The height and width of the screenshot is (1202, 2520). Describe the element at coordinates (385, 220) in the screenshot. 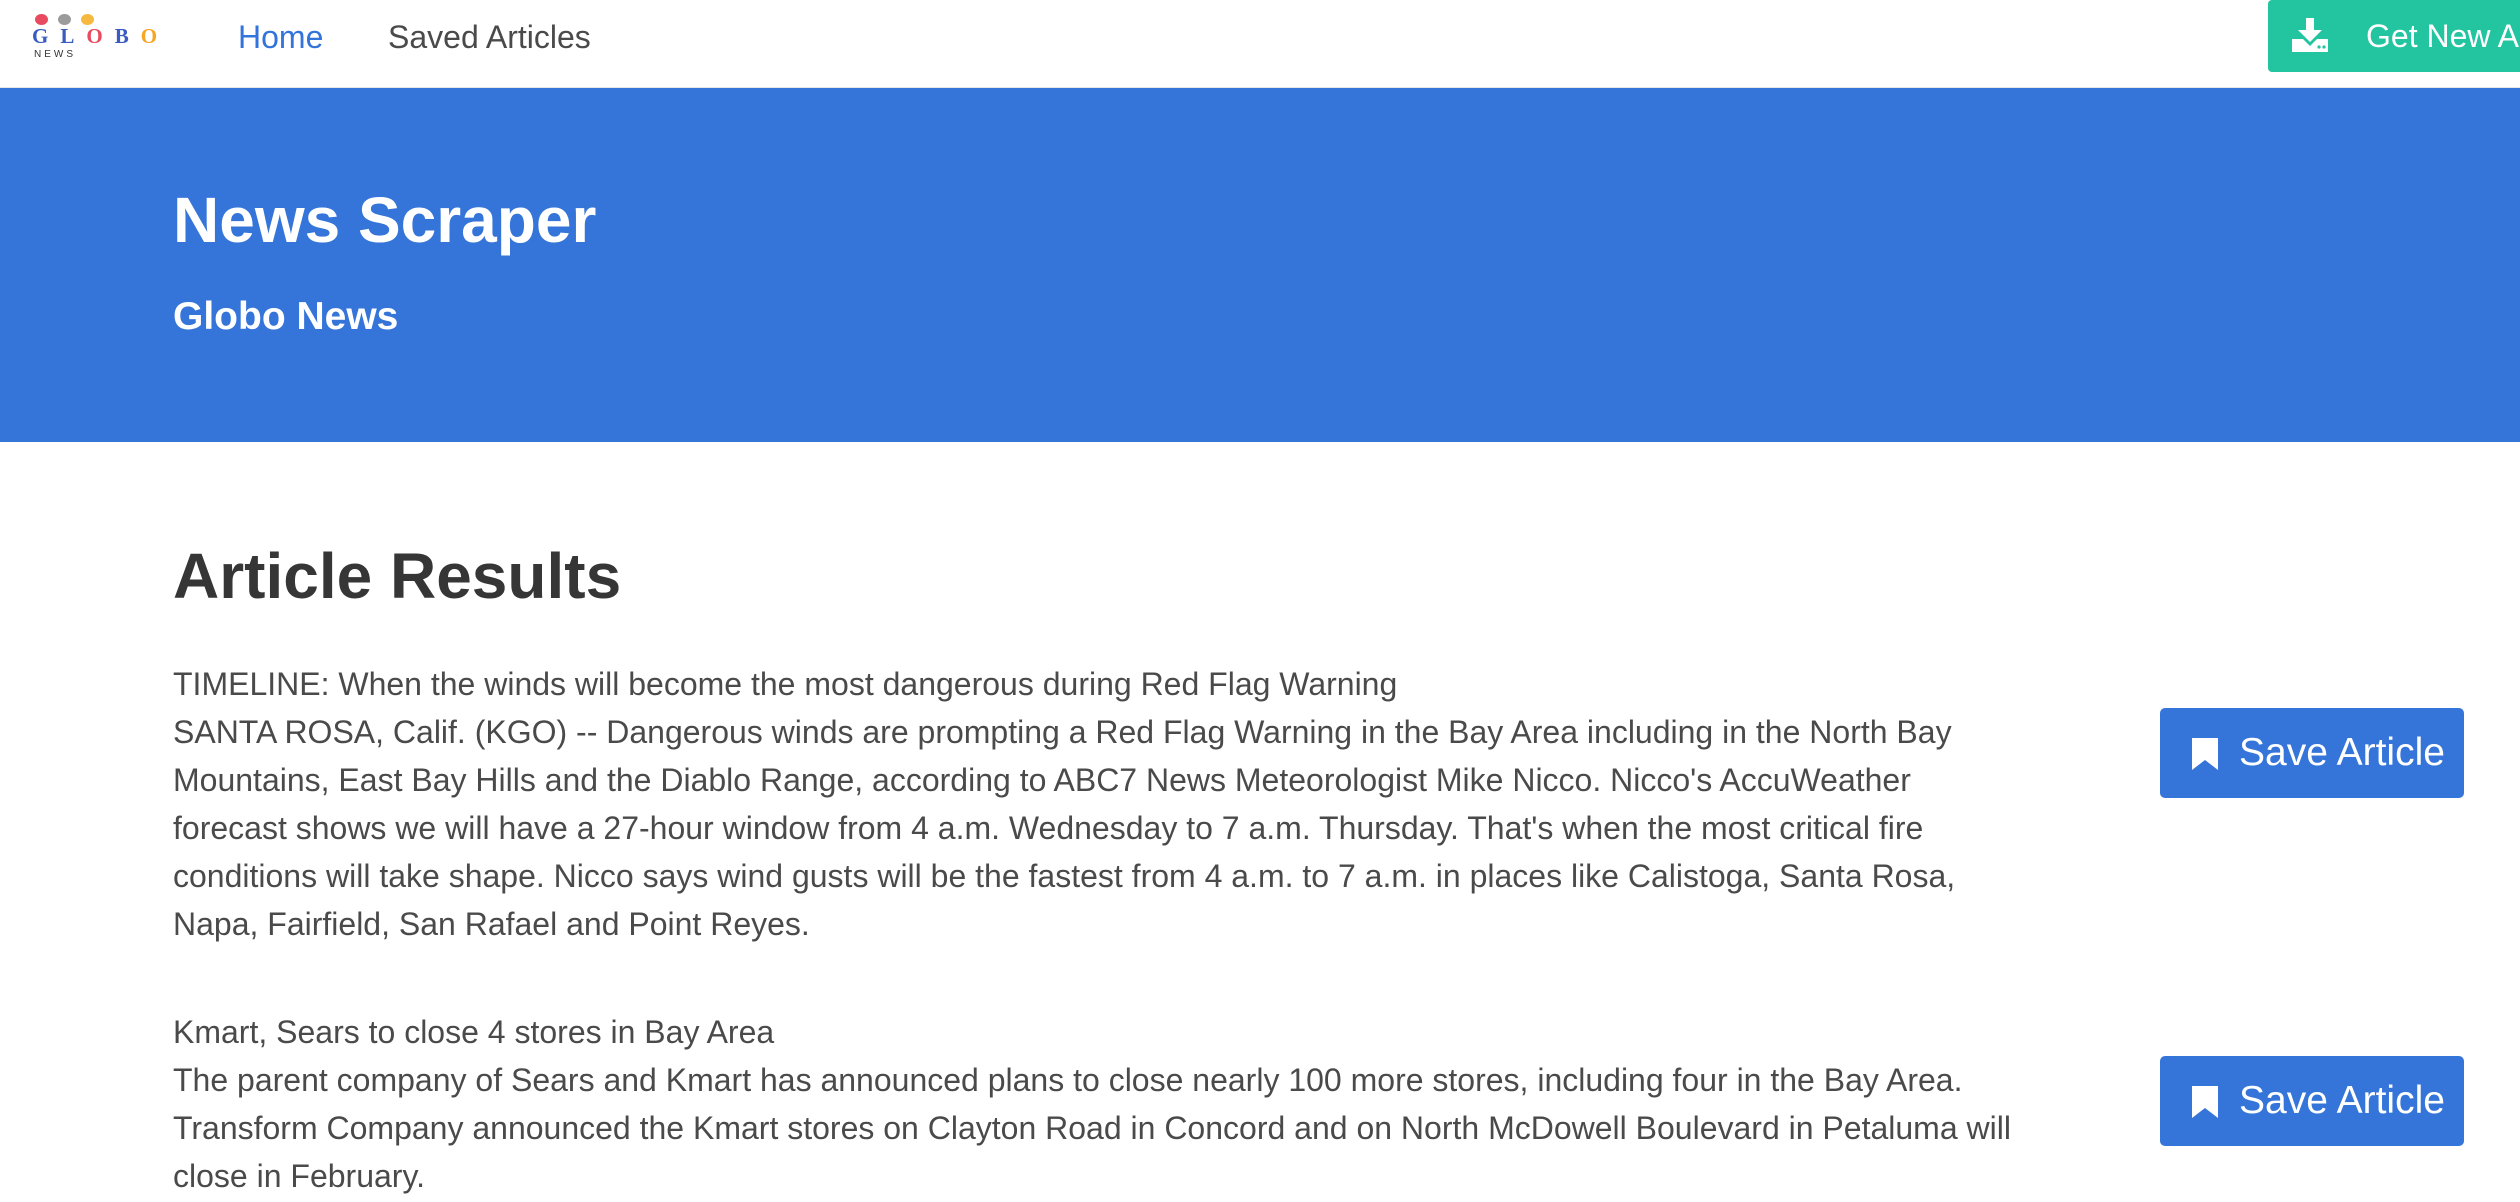

I see `page-title: News Scraper` at that location.